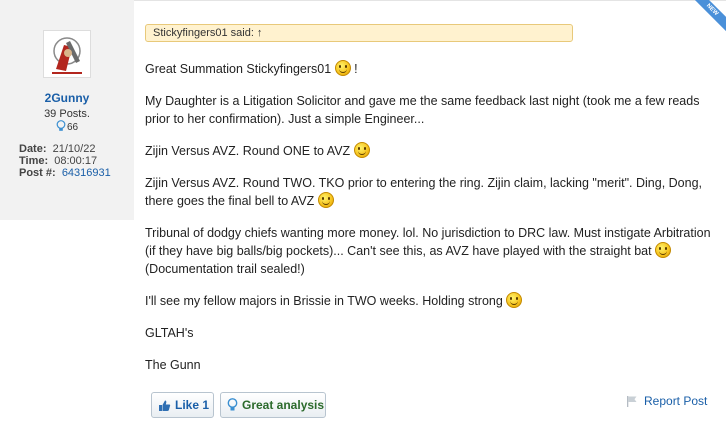 This screenshot has width=726, height=424. I want to click on report-post-link: Report Post, so click(666, 401).